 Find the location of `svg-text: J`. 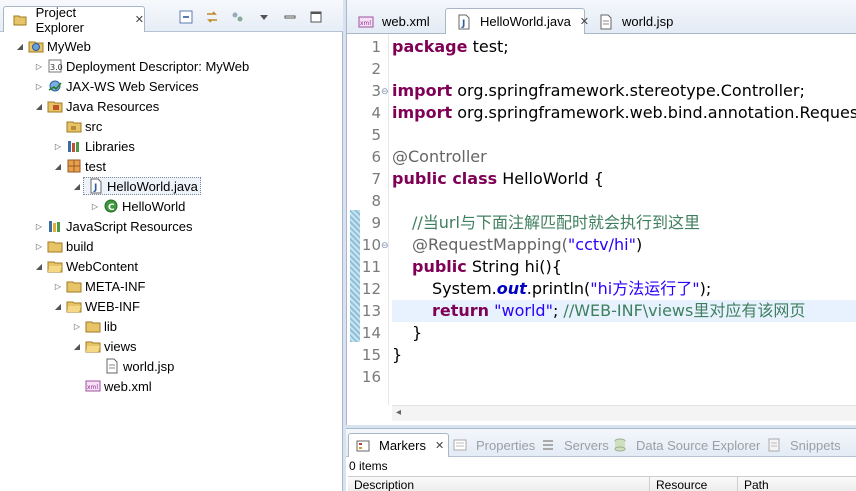

svg-text: J is located at coordinates (463, 24).